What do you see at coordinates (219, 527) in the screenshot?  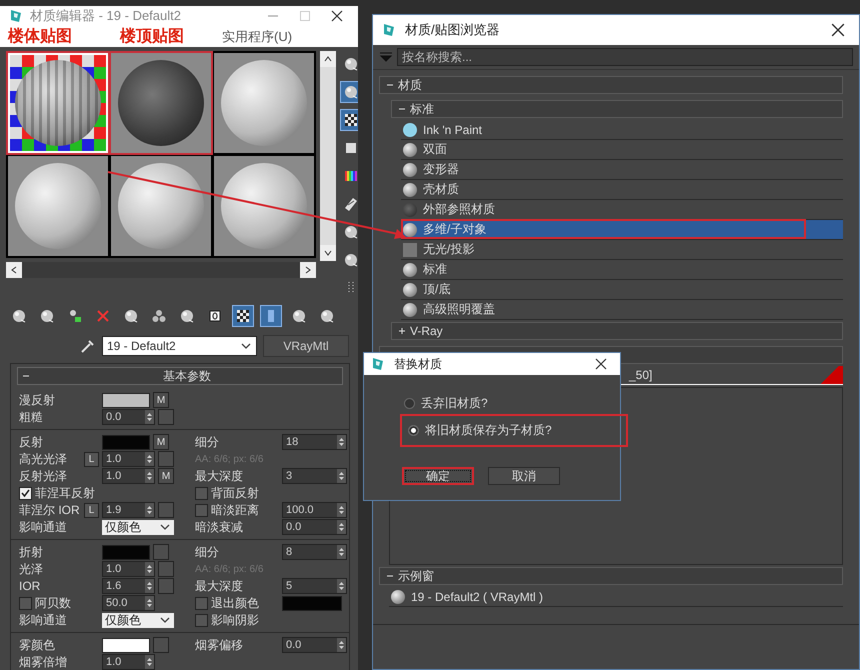 I see `param-label: 暗淡衰减` at bounding box center [219, 527].